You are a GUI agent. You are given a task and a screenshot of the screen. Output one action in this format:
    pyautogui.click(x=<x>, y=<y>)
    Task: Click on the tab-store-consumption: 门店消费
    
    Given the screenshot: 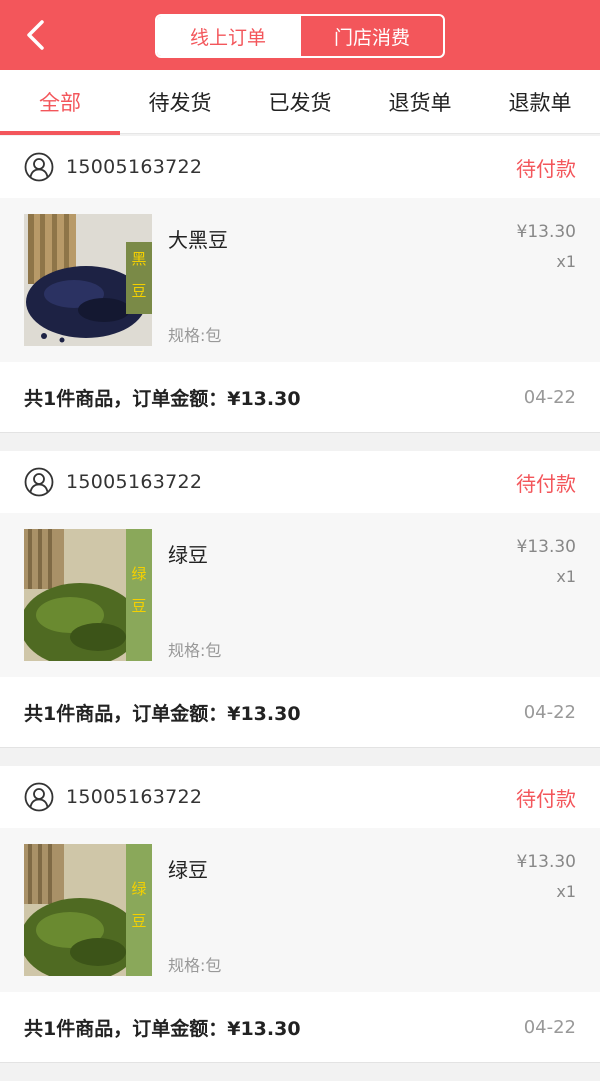 What is the action you would take?
    pyautogui.click(x=371, y=36)
    